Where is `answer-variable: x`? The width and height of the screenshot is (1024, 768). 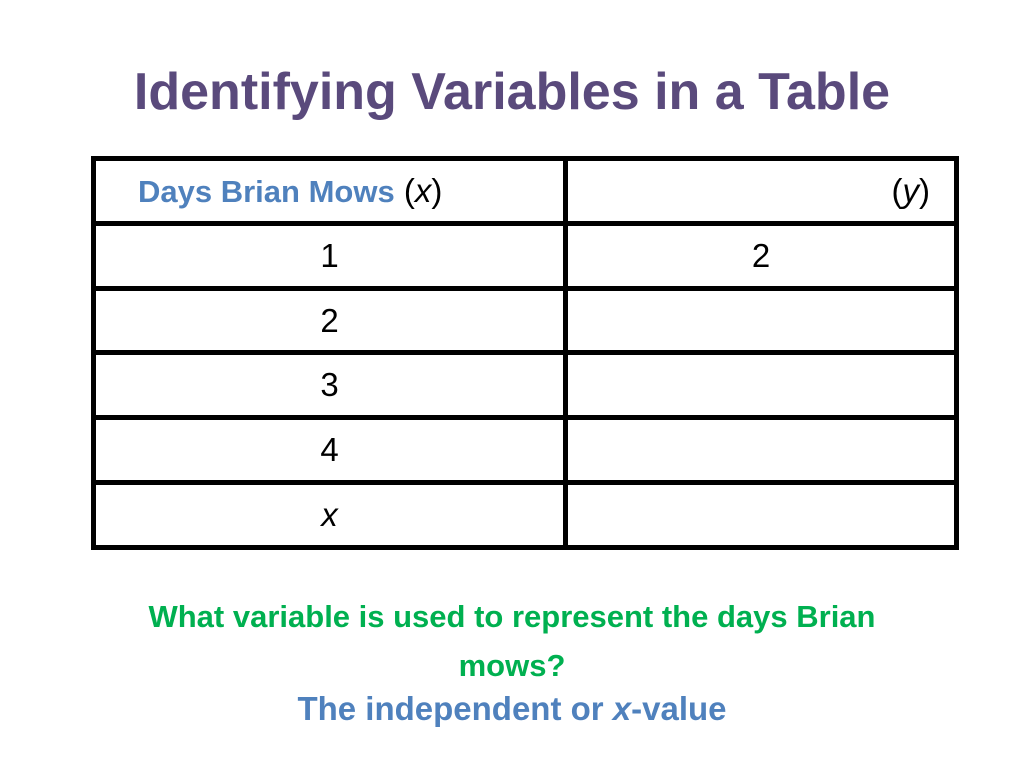
answer-variable: x is located at coordinates (622, 708).